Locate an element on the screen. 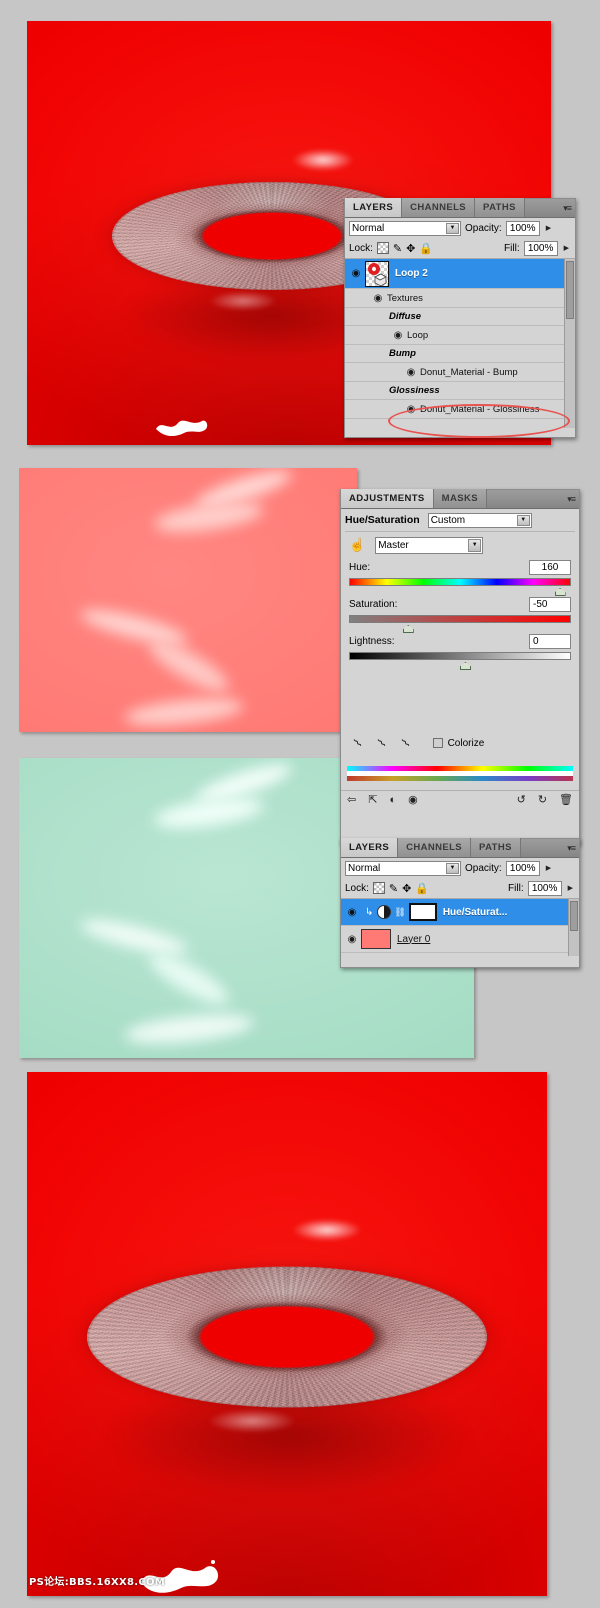  hue-slider-group: Hue: 160 is located at coordinates (460, 578).